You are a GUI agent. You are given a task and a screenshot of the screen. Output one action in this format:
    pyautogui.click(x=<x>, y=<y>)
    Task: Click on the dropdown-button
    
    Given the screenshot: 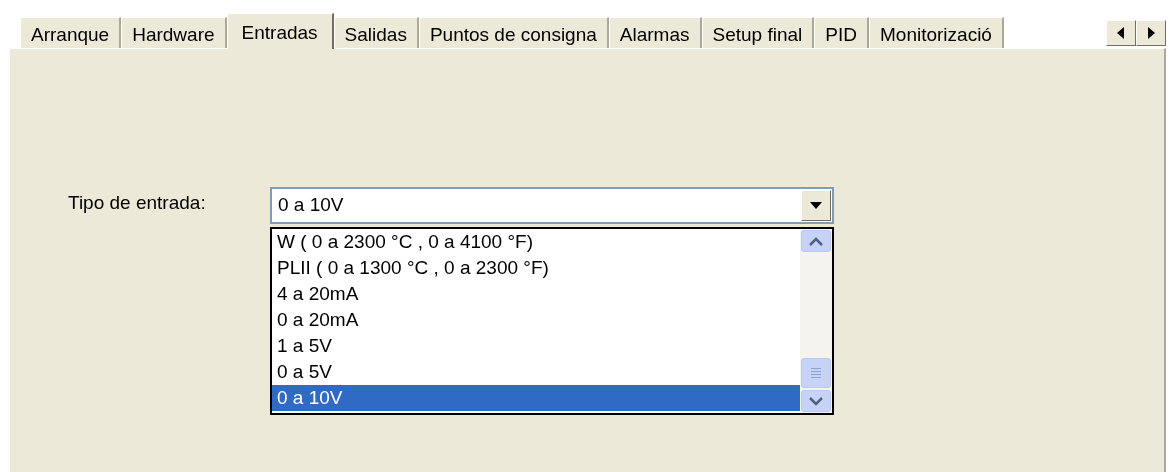 What is the action you would take?
    pyautogui.click(x=816, y=205)
    